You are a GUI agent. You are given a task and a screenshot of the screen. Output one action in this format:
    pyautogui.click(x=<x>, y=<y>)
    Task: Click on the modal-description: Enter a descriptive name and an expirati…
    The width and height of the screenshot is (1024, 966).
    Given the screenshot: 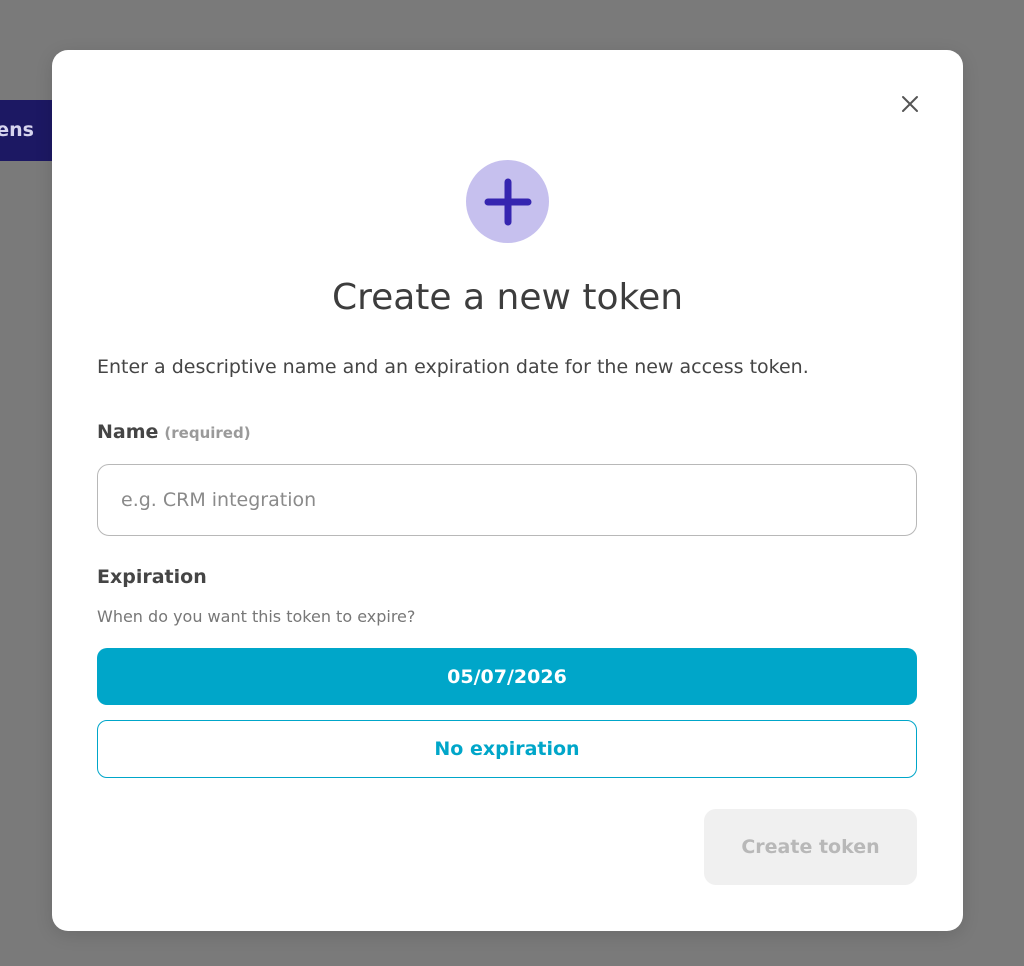 What is the action you would take?
    pyautogui.click(x=453, y=367)
    